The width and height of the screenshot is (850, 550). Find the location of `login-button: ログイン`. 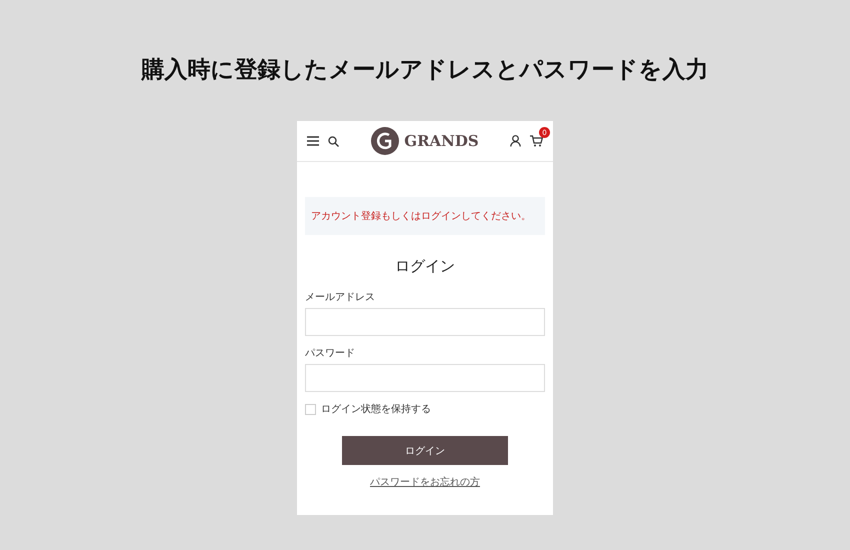

login-button: ログイン is located at coordinates (425, 450).